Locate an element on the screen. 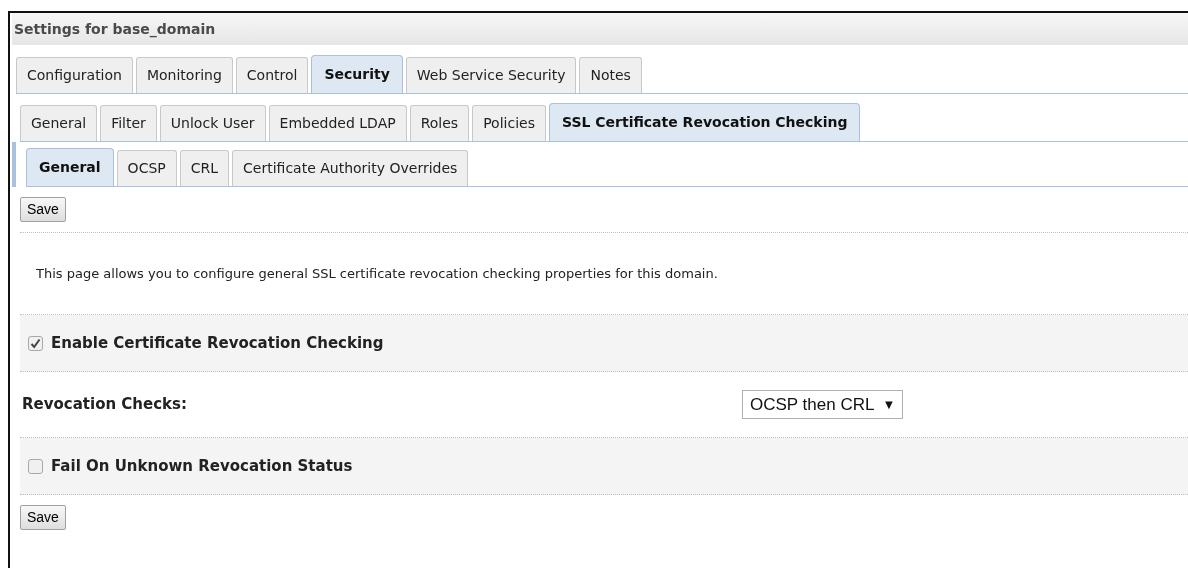  tab: Configuration is located at coordinates (74, 75).